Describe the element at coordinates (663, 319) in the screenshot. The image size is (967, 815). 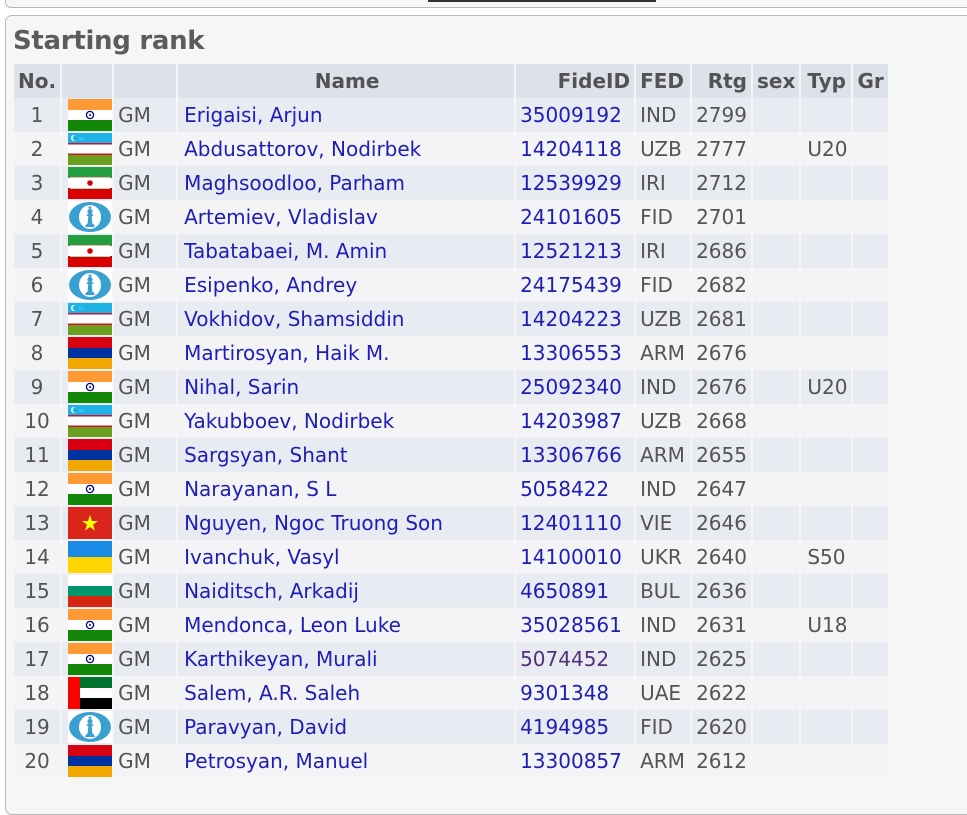
I see `federation: UZB` at that location.